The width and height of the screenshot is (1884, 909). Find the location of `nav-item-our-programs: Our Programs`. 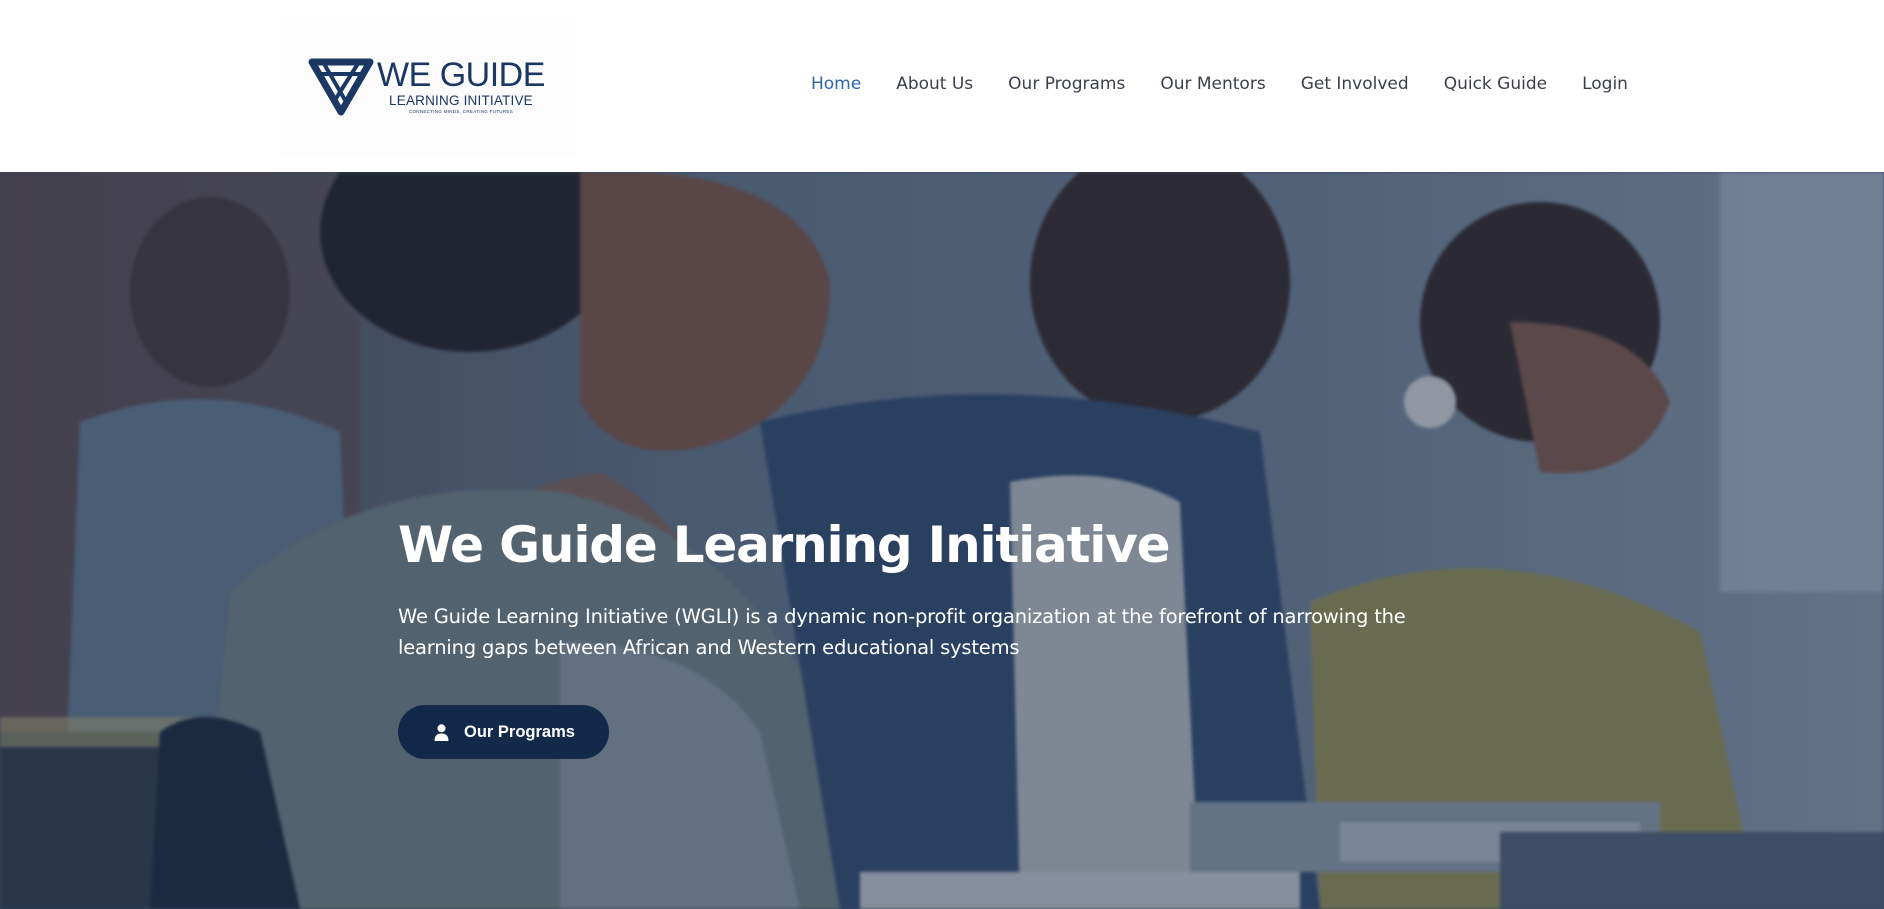

nav-item-our-programs: Our Programs is located at coordinates (1066, 84).